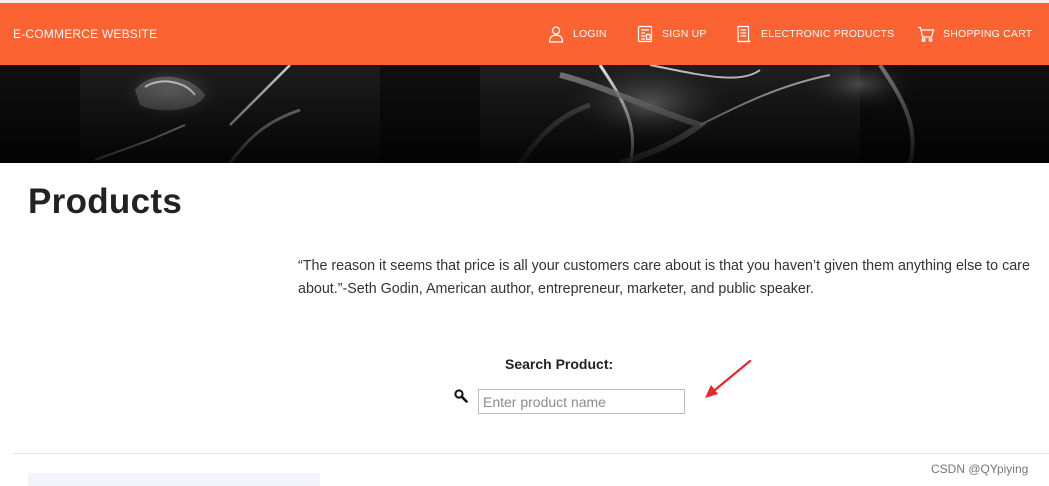 Image resolution: width=1049 pixels, height=486 pixels. I want to click on user-icon, so click(556, 34).